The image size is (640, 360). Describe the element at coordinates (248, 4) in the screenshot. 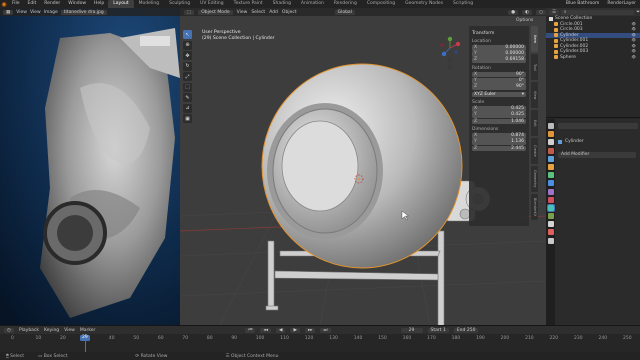

I see `tab-texture-paint: Texture Paint` at that location.